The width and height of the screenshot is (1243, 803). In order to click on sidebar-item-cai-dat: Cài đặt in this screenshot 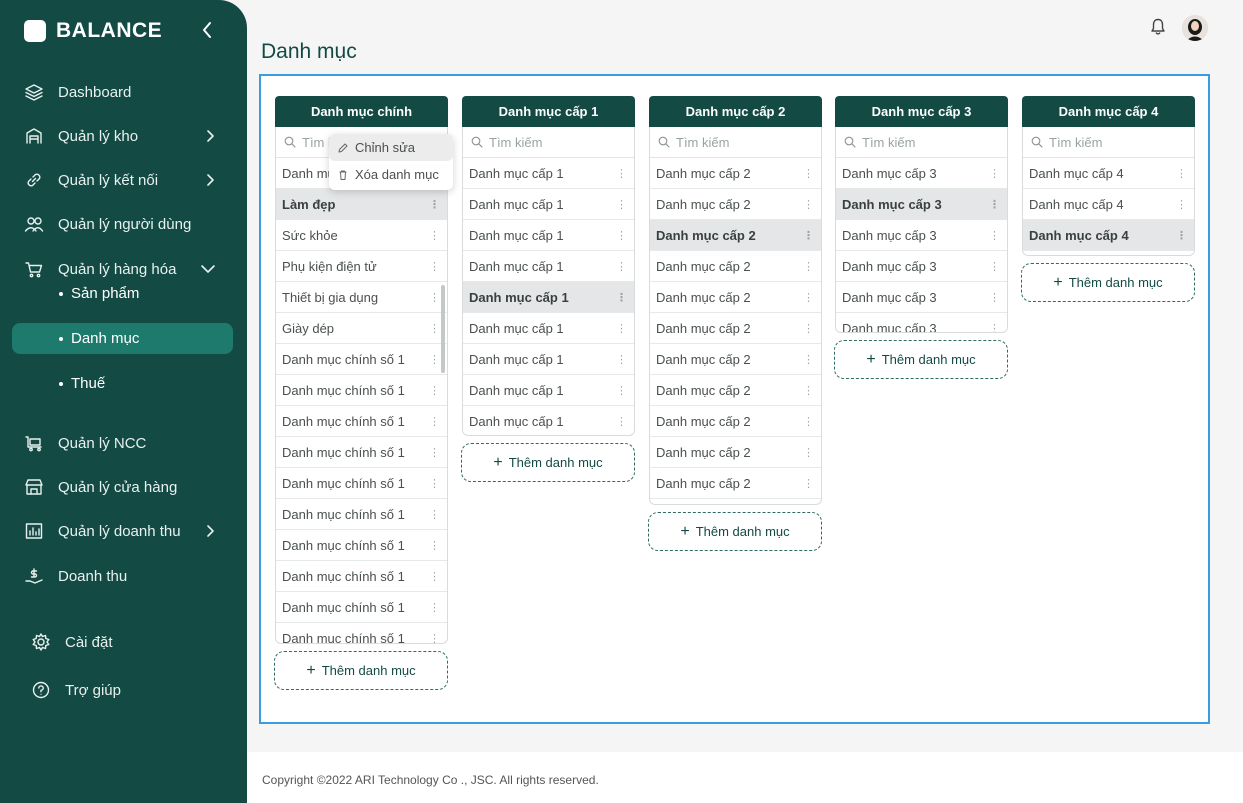, I will do `click(123, 642)`.